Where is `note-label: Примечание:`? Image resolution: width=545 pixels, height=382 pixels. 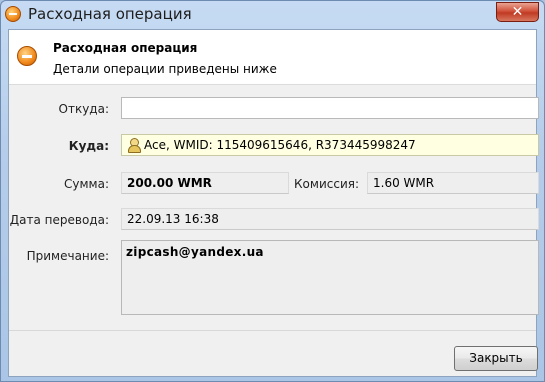 note-label: Примечание: is located at coordinates (67, 256).